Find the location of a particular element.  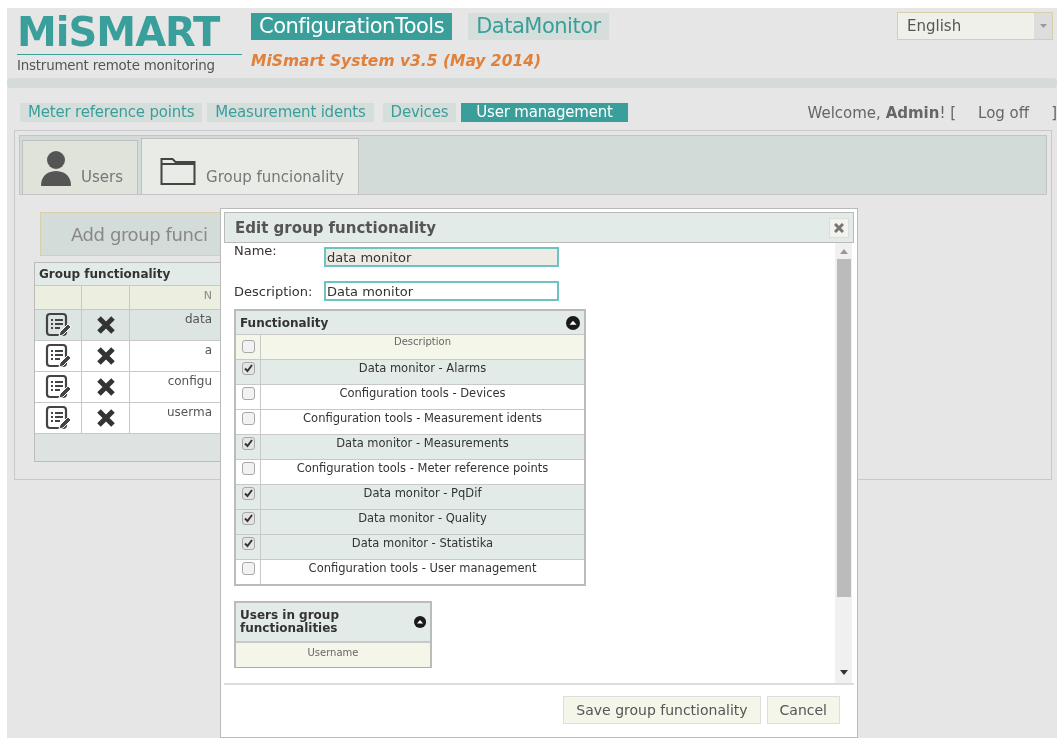

person-icon is located at coordinates (56, 168).